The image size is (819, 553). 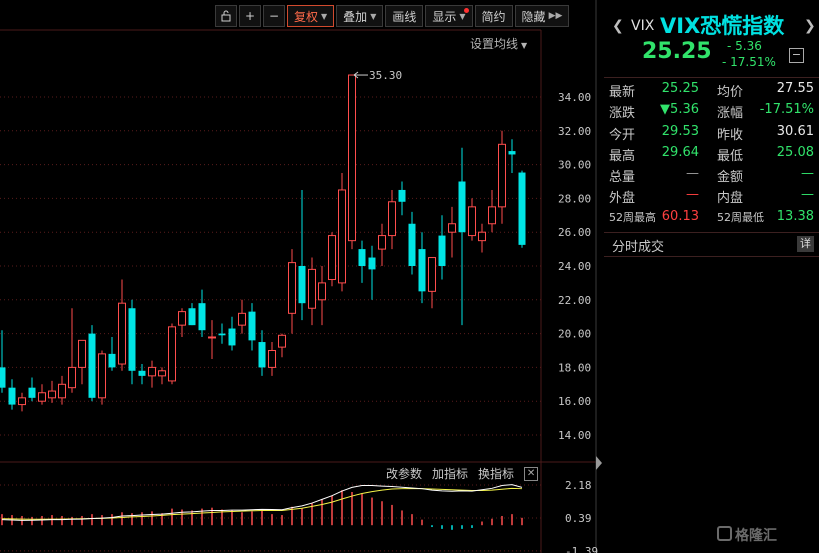 What do you see at coordinates (599, 463) in the screenshot?
I see `collapse-panel-icon` at bounding box center [599, 463].